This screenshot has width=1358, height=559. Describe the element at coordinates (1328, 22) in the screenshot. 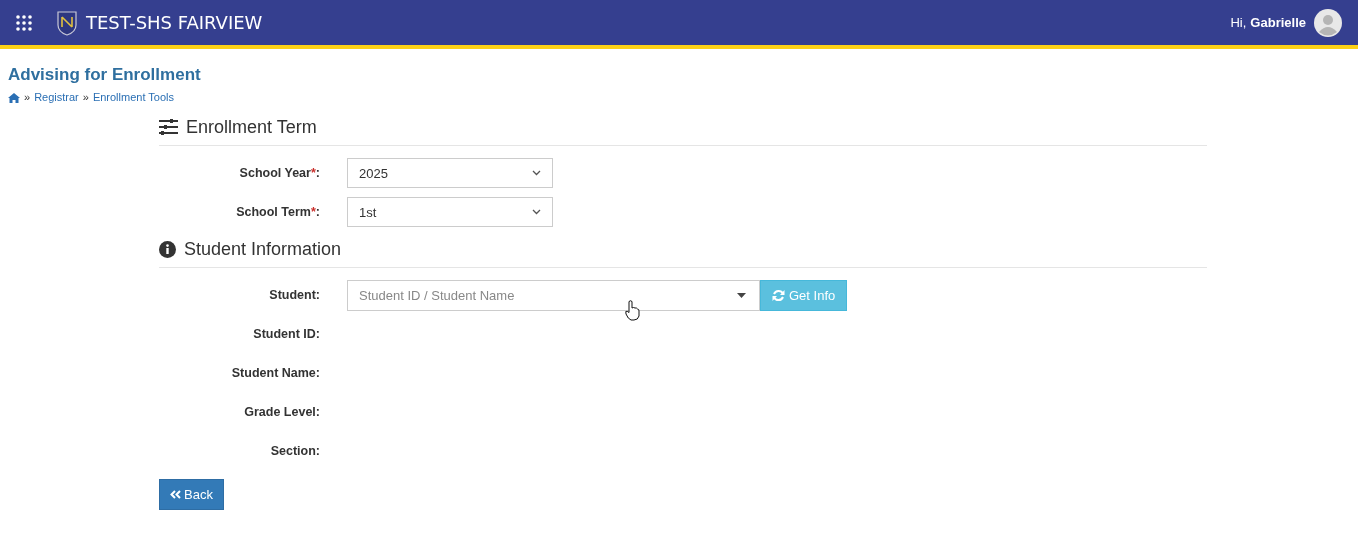

I see `avatar-icon` at that location.